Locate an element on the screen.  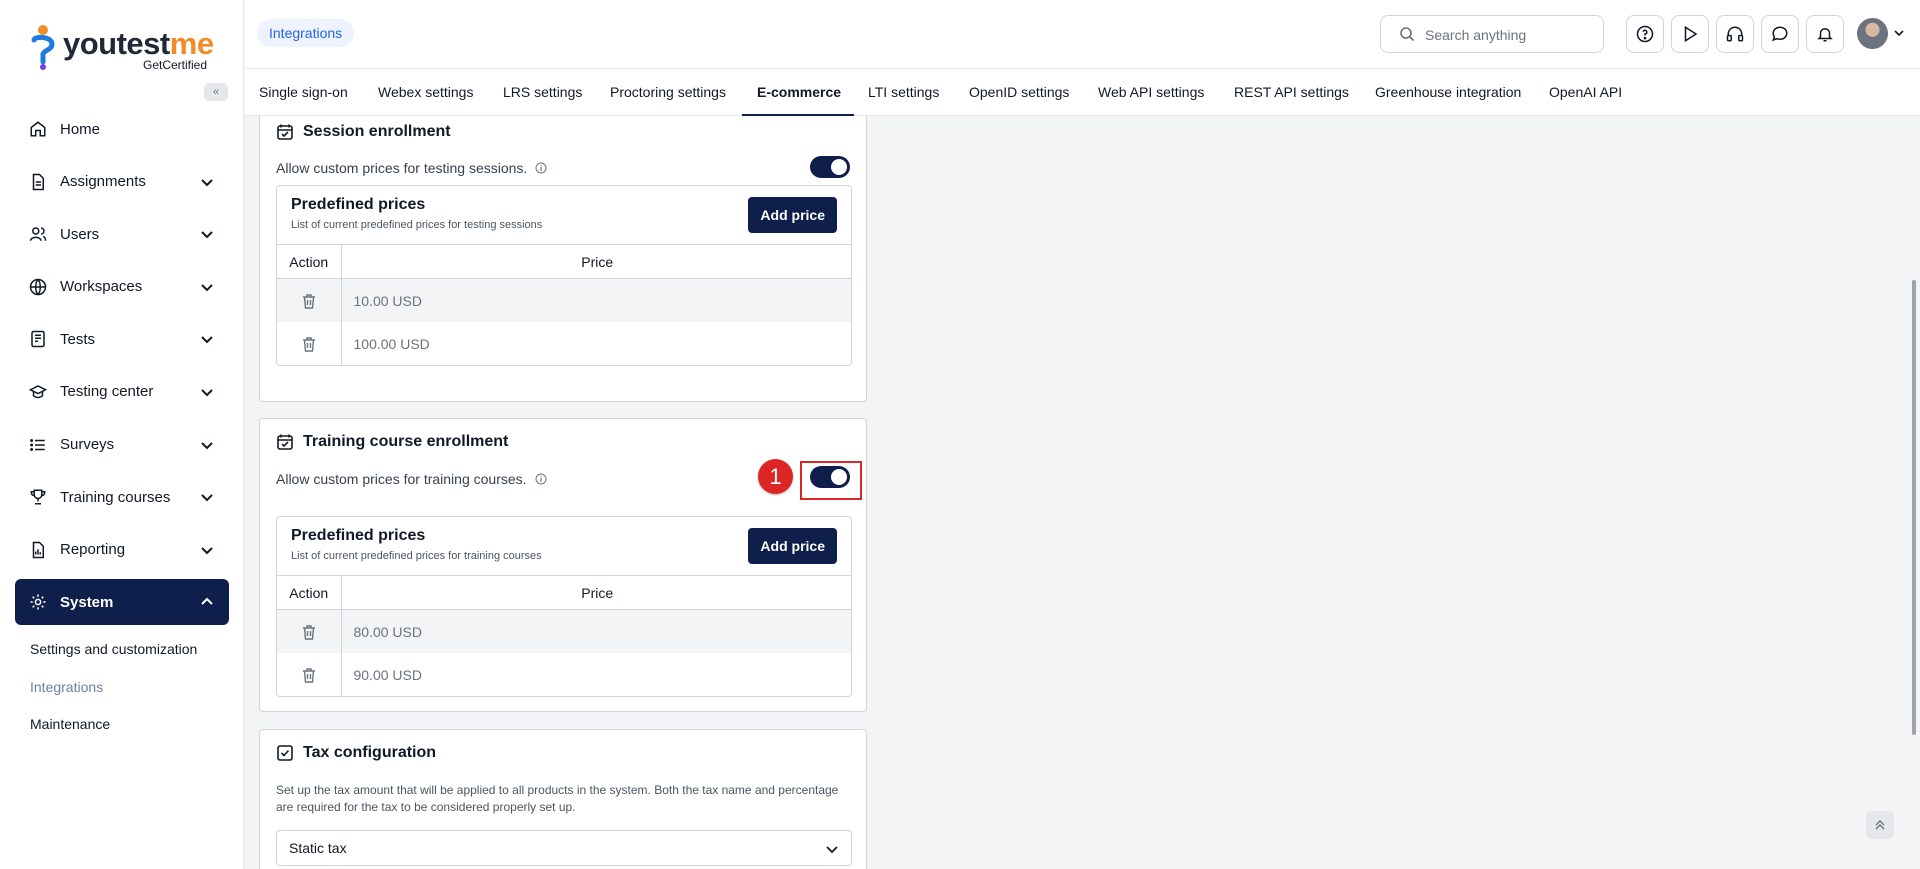
notifications-button is located at coordinates (1825, 34).